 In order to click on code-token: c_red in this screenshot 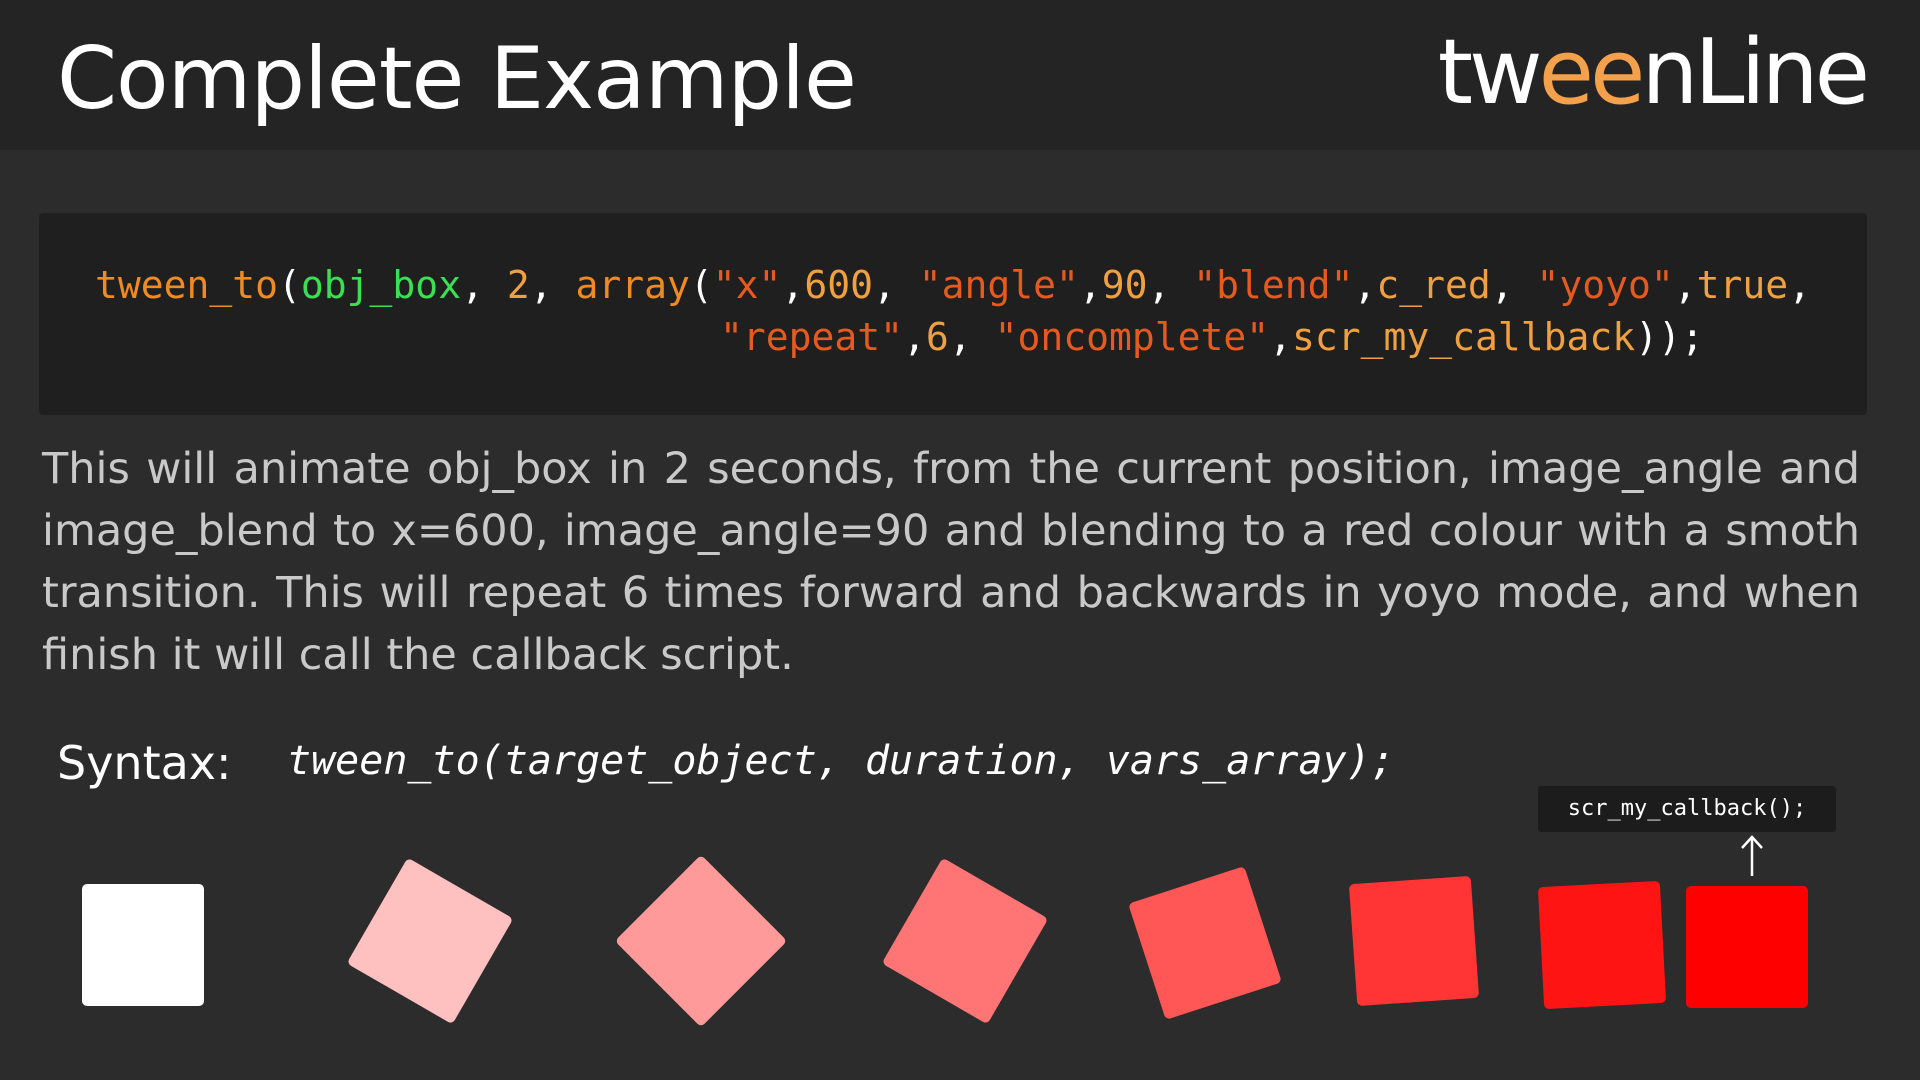, I will do `click(1433, 285)`.